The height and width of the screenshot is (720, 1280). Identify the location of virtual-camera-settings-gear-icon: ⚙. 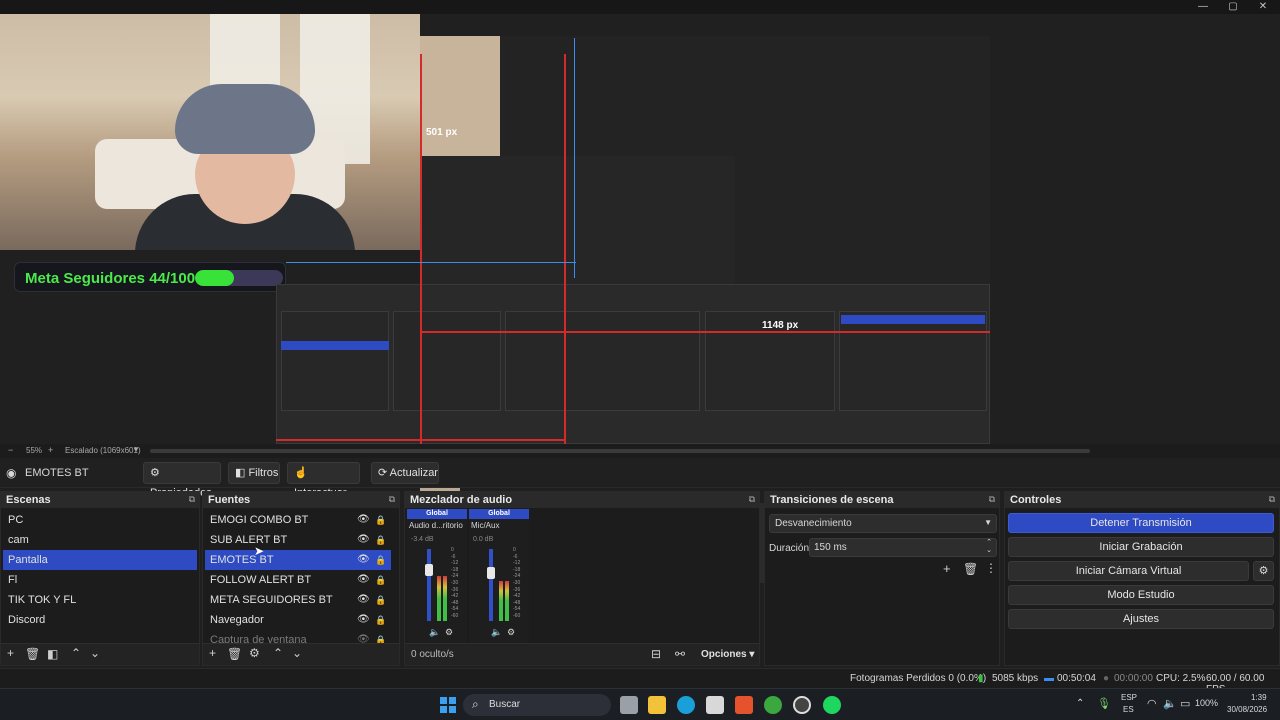
(1263, 571).